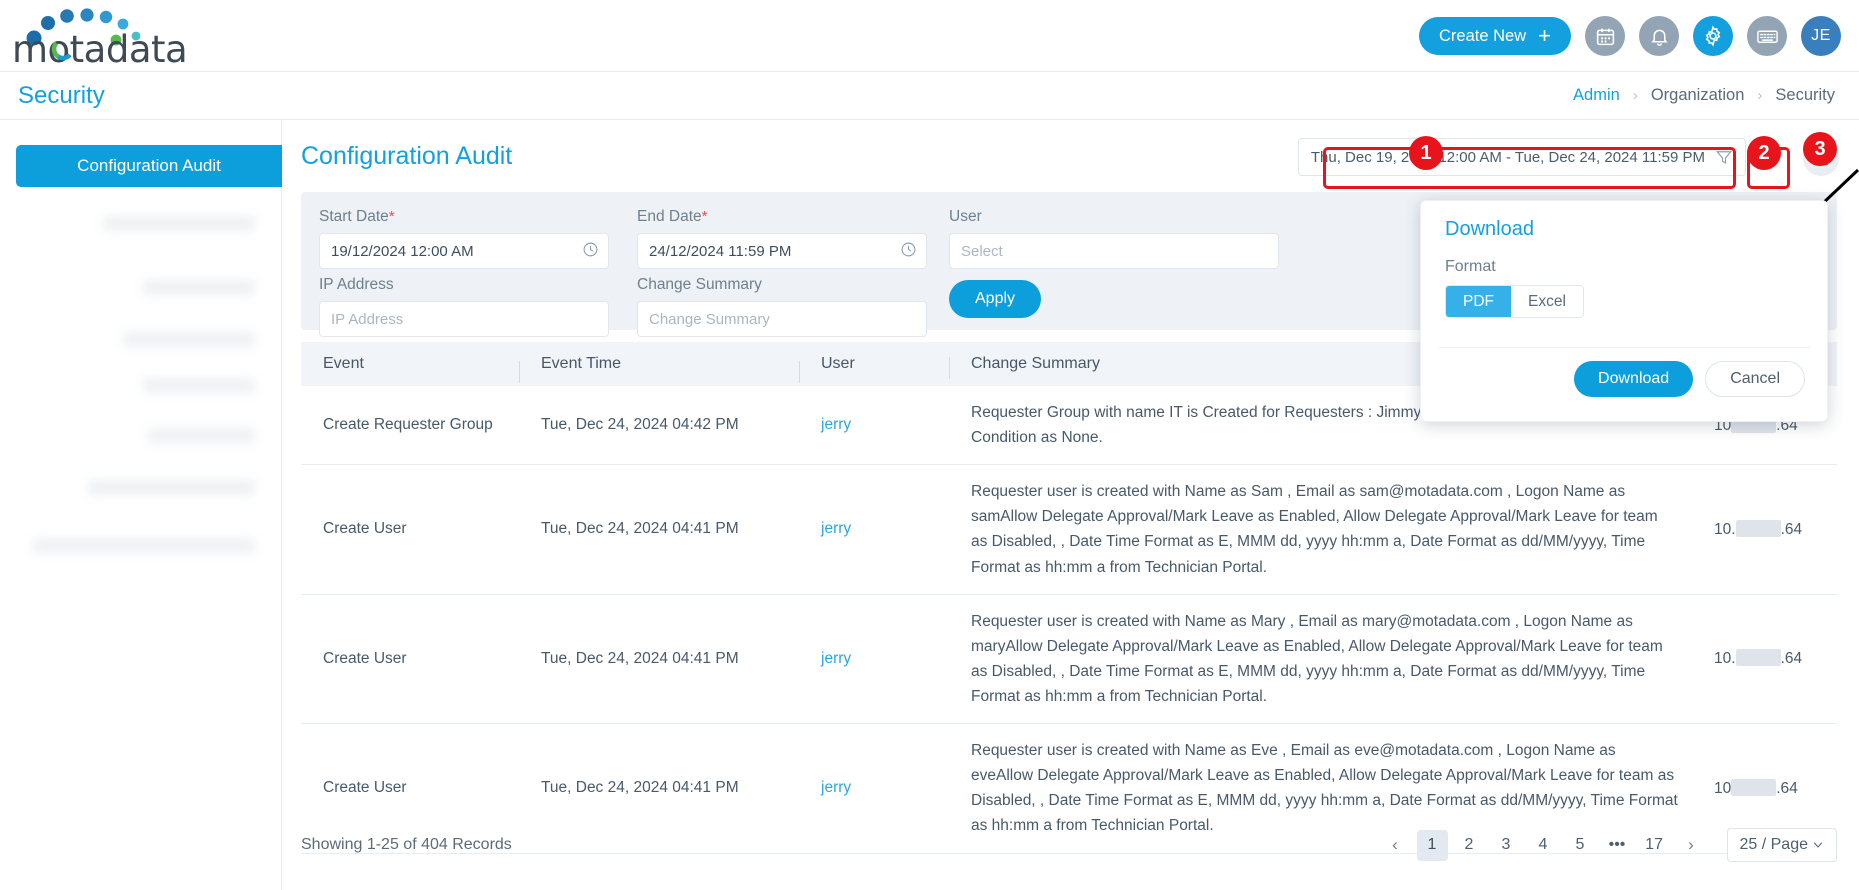 This screenshot has width=1859, height=890. What do you see at coordinates (874, 369) in the screenshot?
I see `column-header-user: User` at bounding box center [874, 369].